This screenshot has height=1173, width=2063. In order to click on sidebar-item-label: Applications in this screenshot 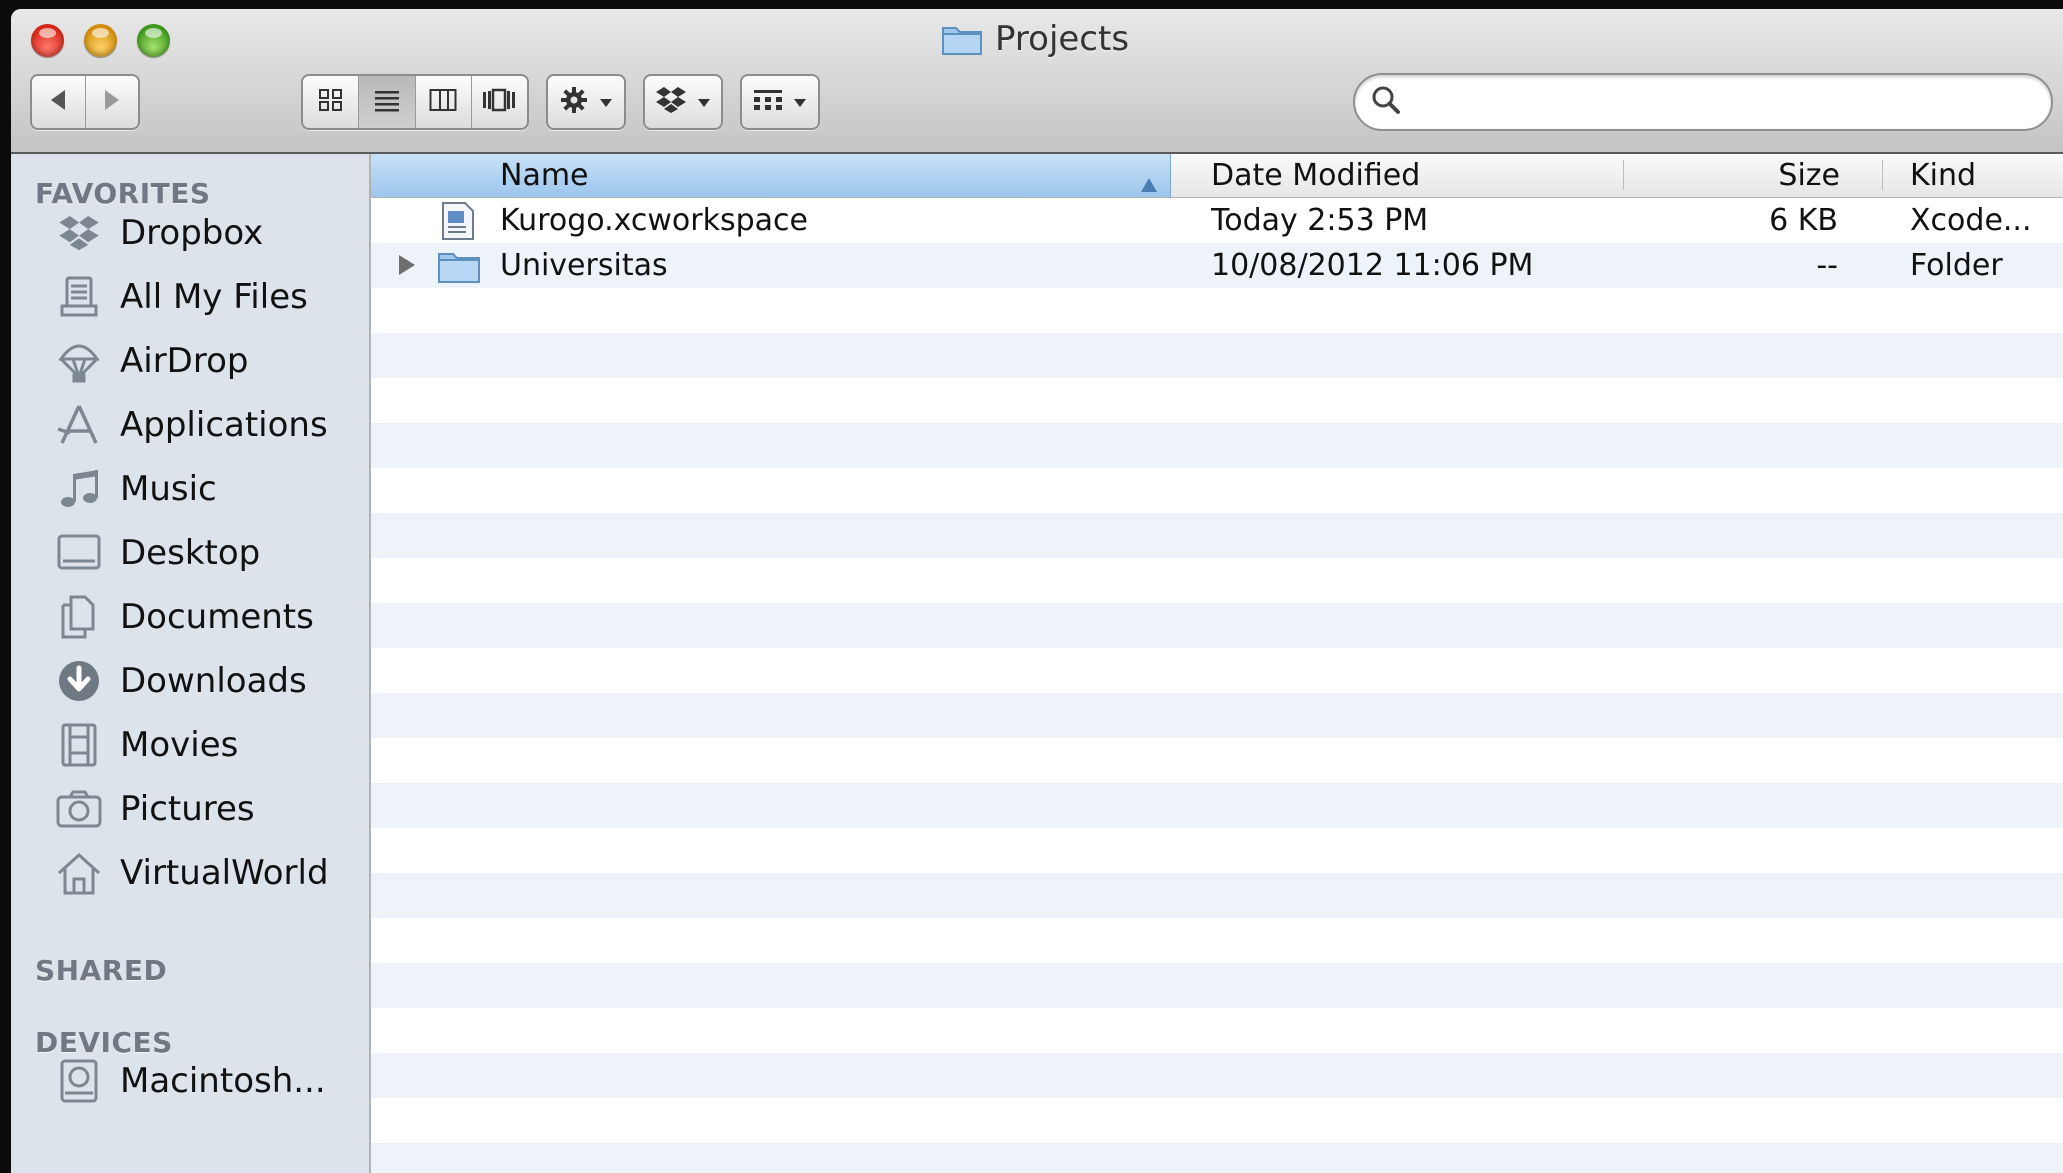, I will do `click(224, 425)`.